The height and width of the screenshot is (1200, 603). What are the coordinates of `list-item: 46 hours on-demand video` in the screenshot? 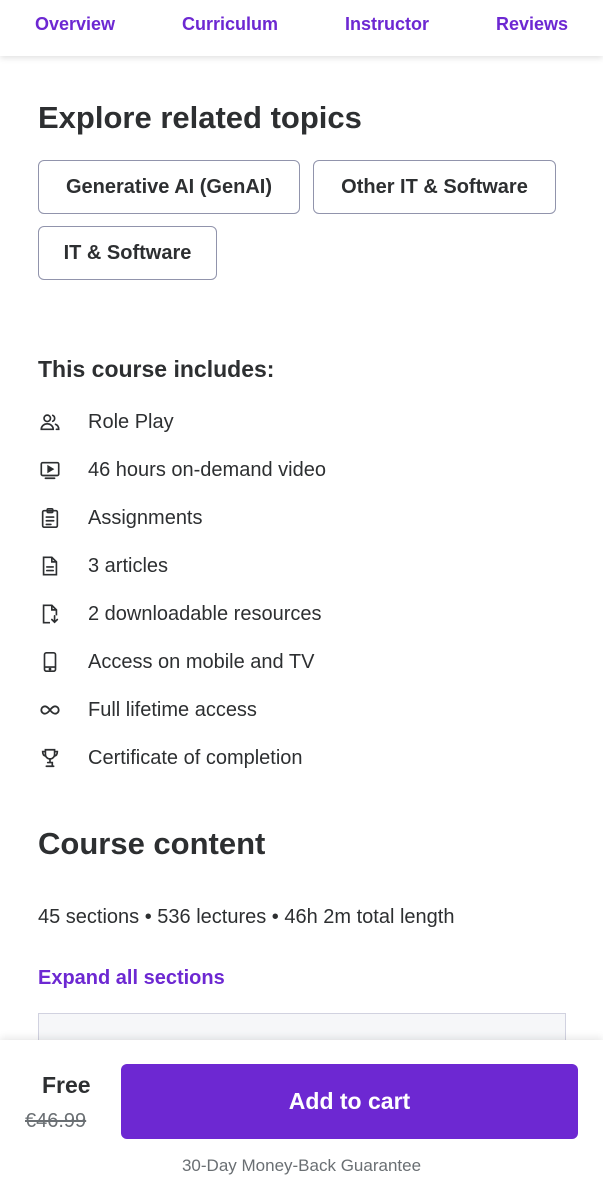 It's located at (182, 470).